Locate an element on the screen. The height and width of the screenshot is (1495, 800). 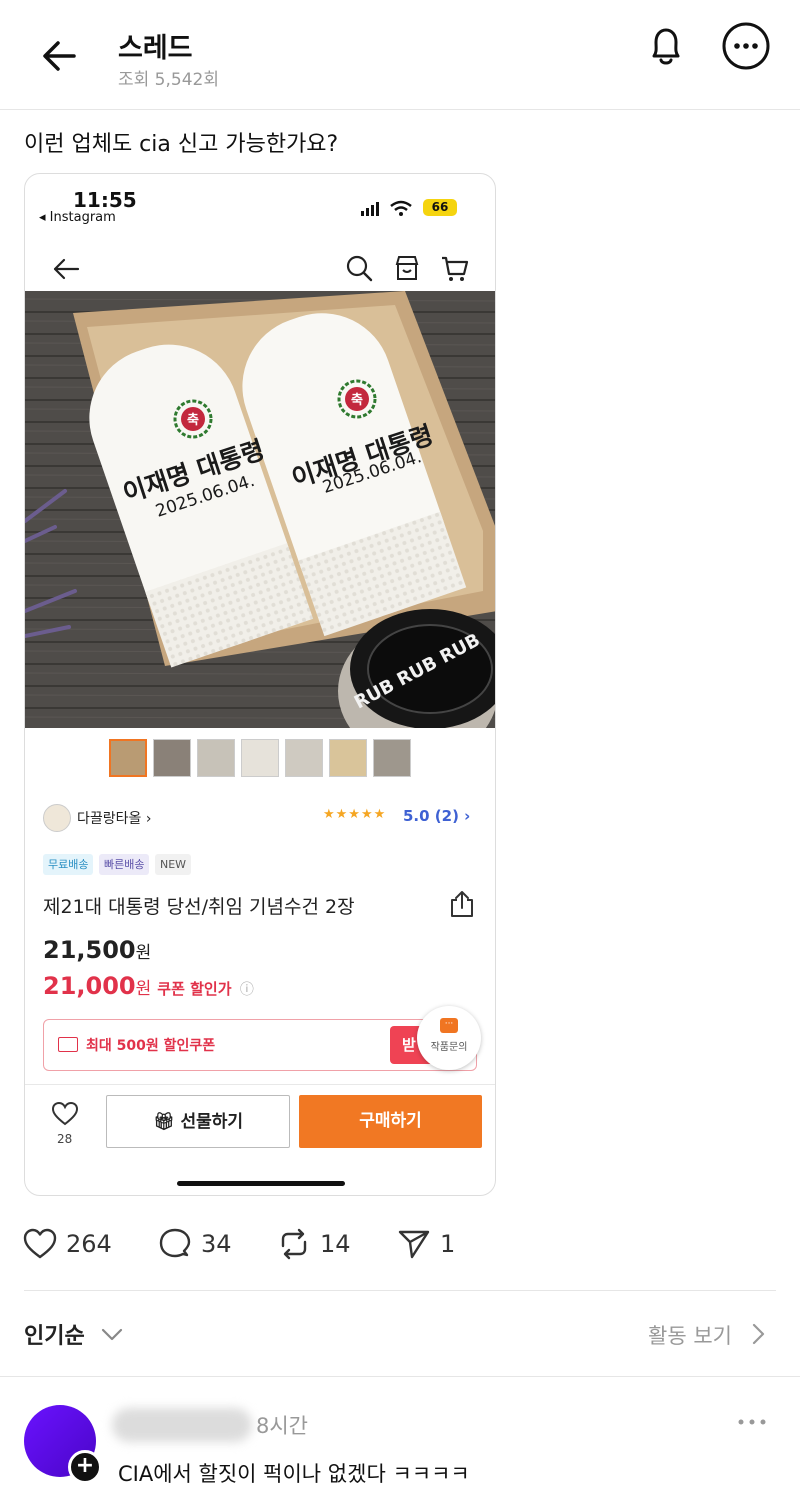
image-thumbnails is located at coordinates (260, 758).